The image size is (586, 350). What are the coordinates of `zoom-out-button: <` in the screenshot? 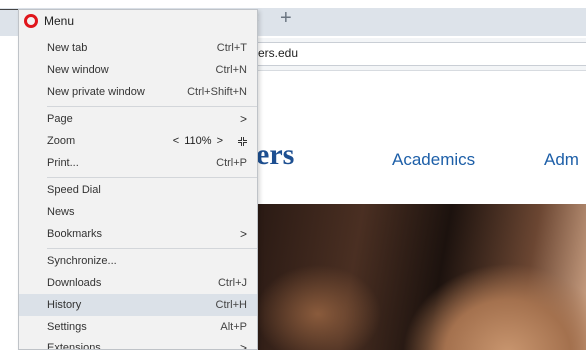 It's located at (176, 141).